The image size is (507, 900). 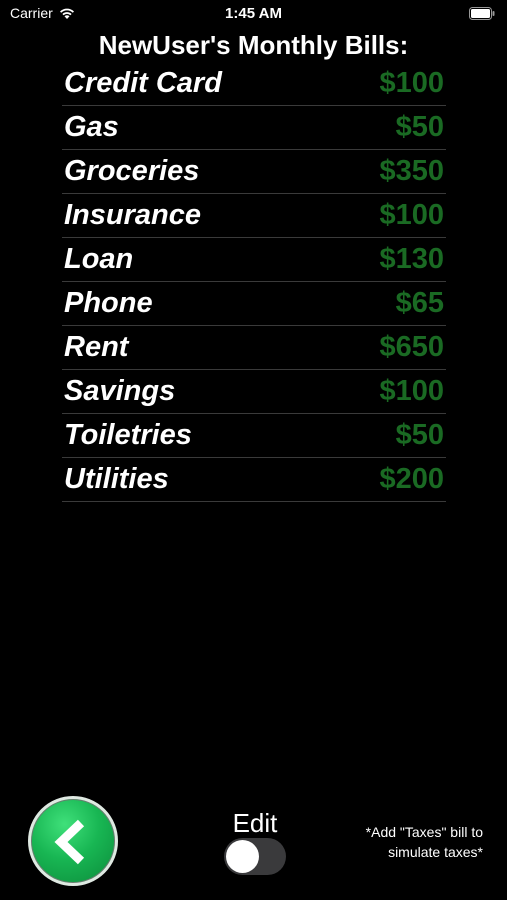 I want to click on status-time: 1:45 AM, so click(x=253, y=13).